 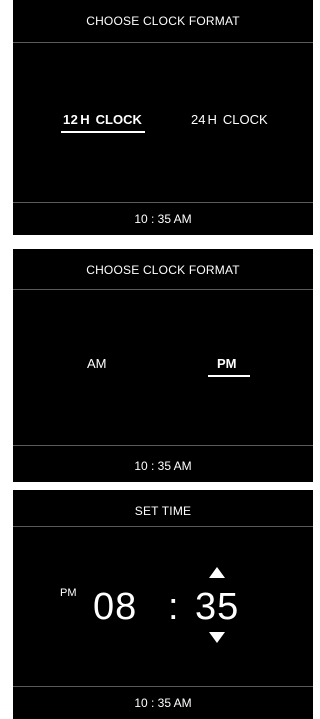 I want to click on option-12h-unit: H, so click(x=85, y=119).